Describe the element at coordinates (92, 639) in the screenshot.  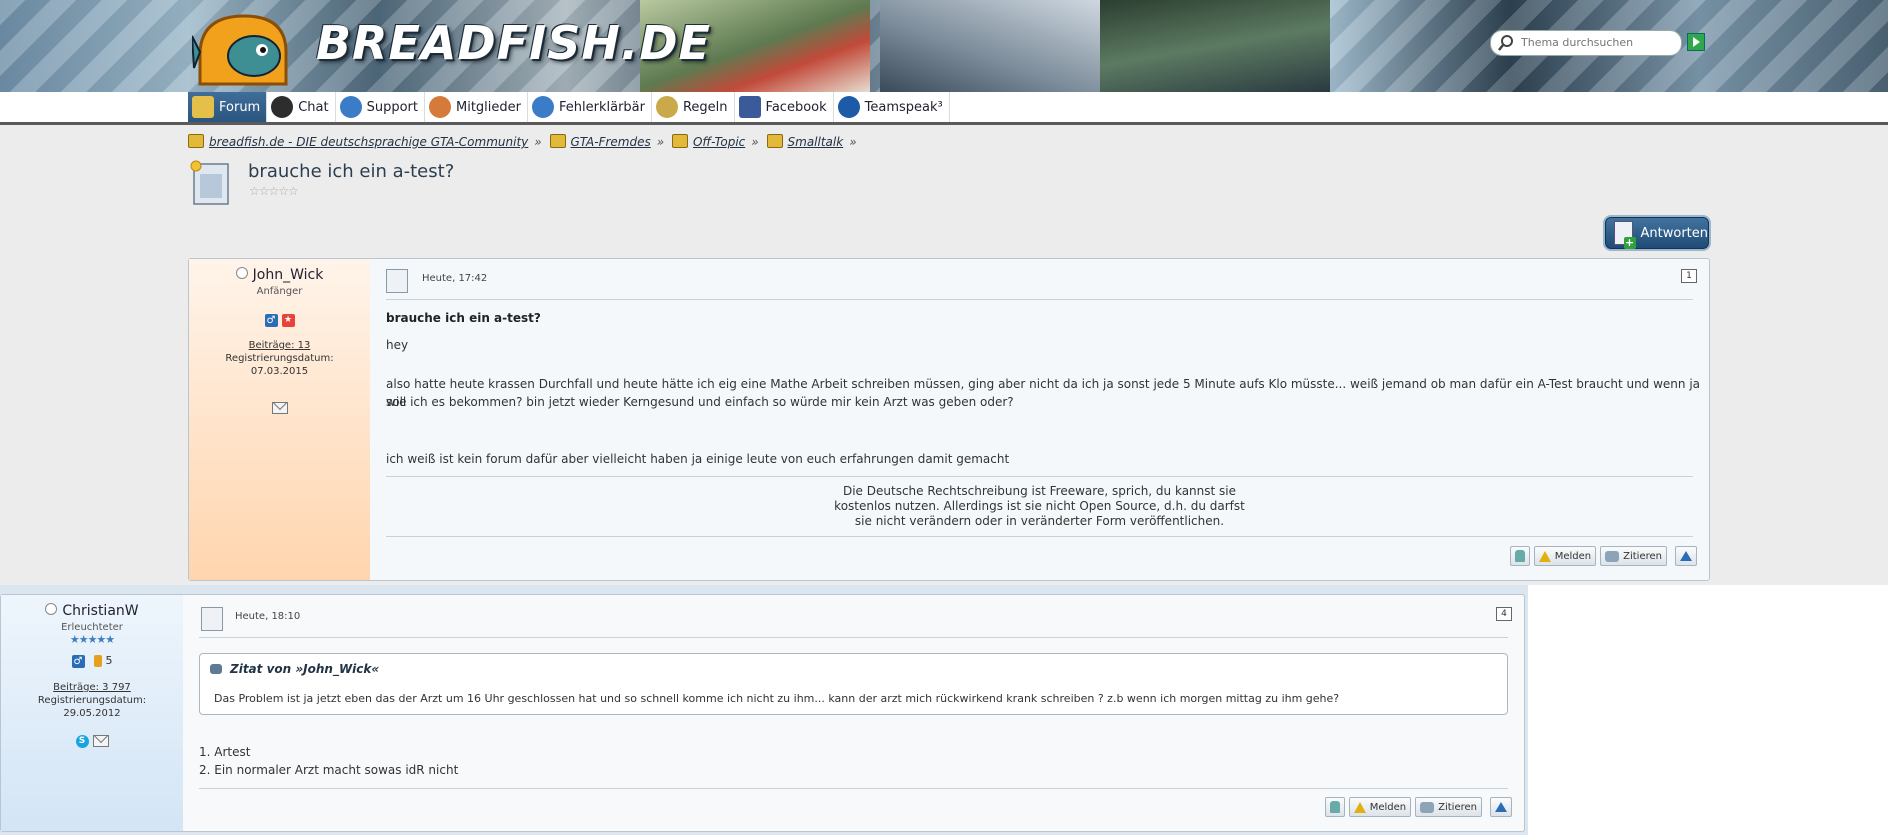
I see `rank-stars: ★★★★★` at that location.